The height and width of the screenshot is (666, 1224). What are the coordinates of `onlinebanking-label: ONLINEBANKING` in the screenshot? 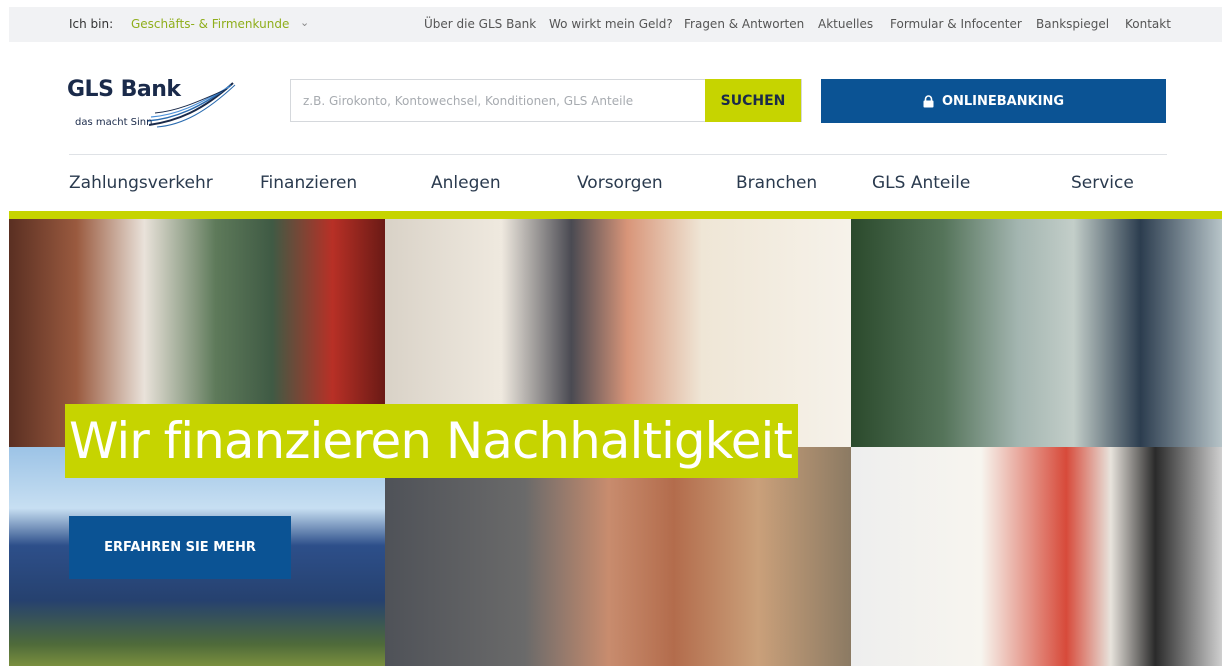 It's located at (1003, 101).